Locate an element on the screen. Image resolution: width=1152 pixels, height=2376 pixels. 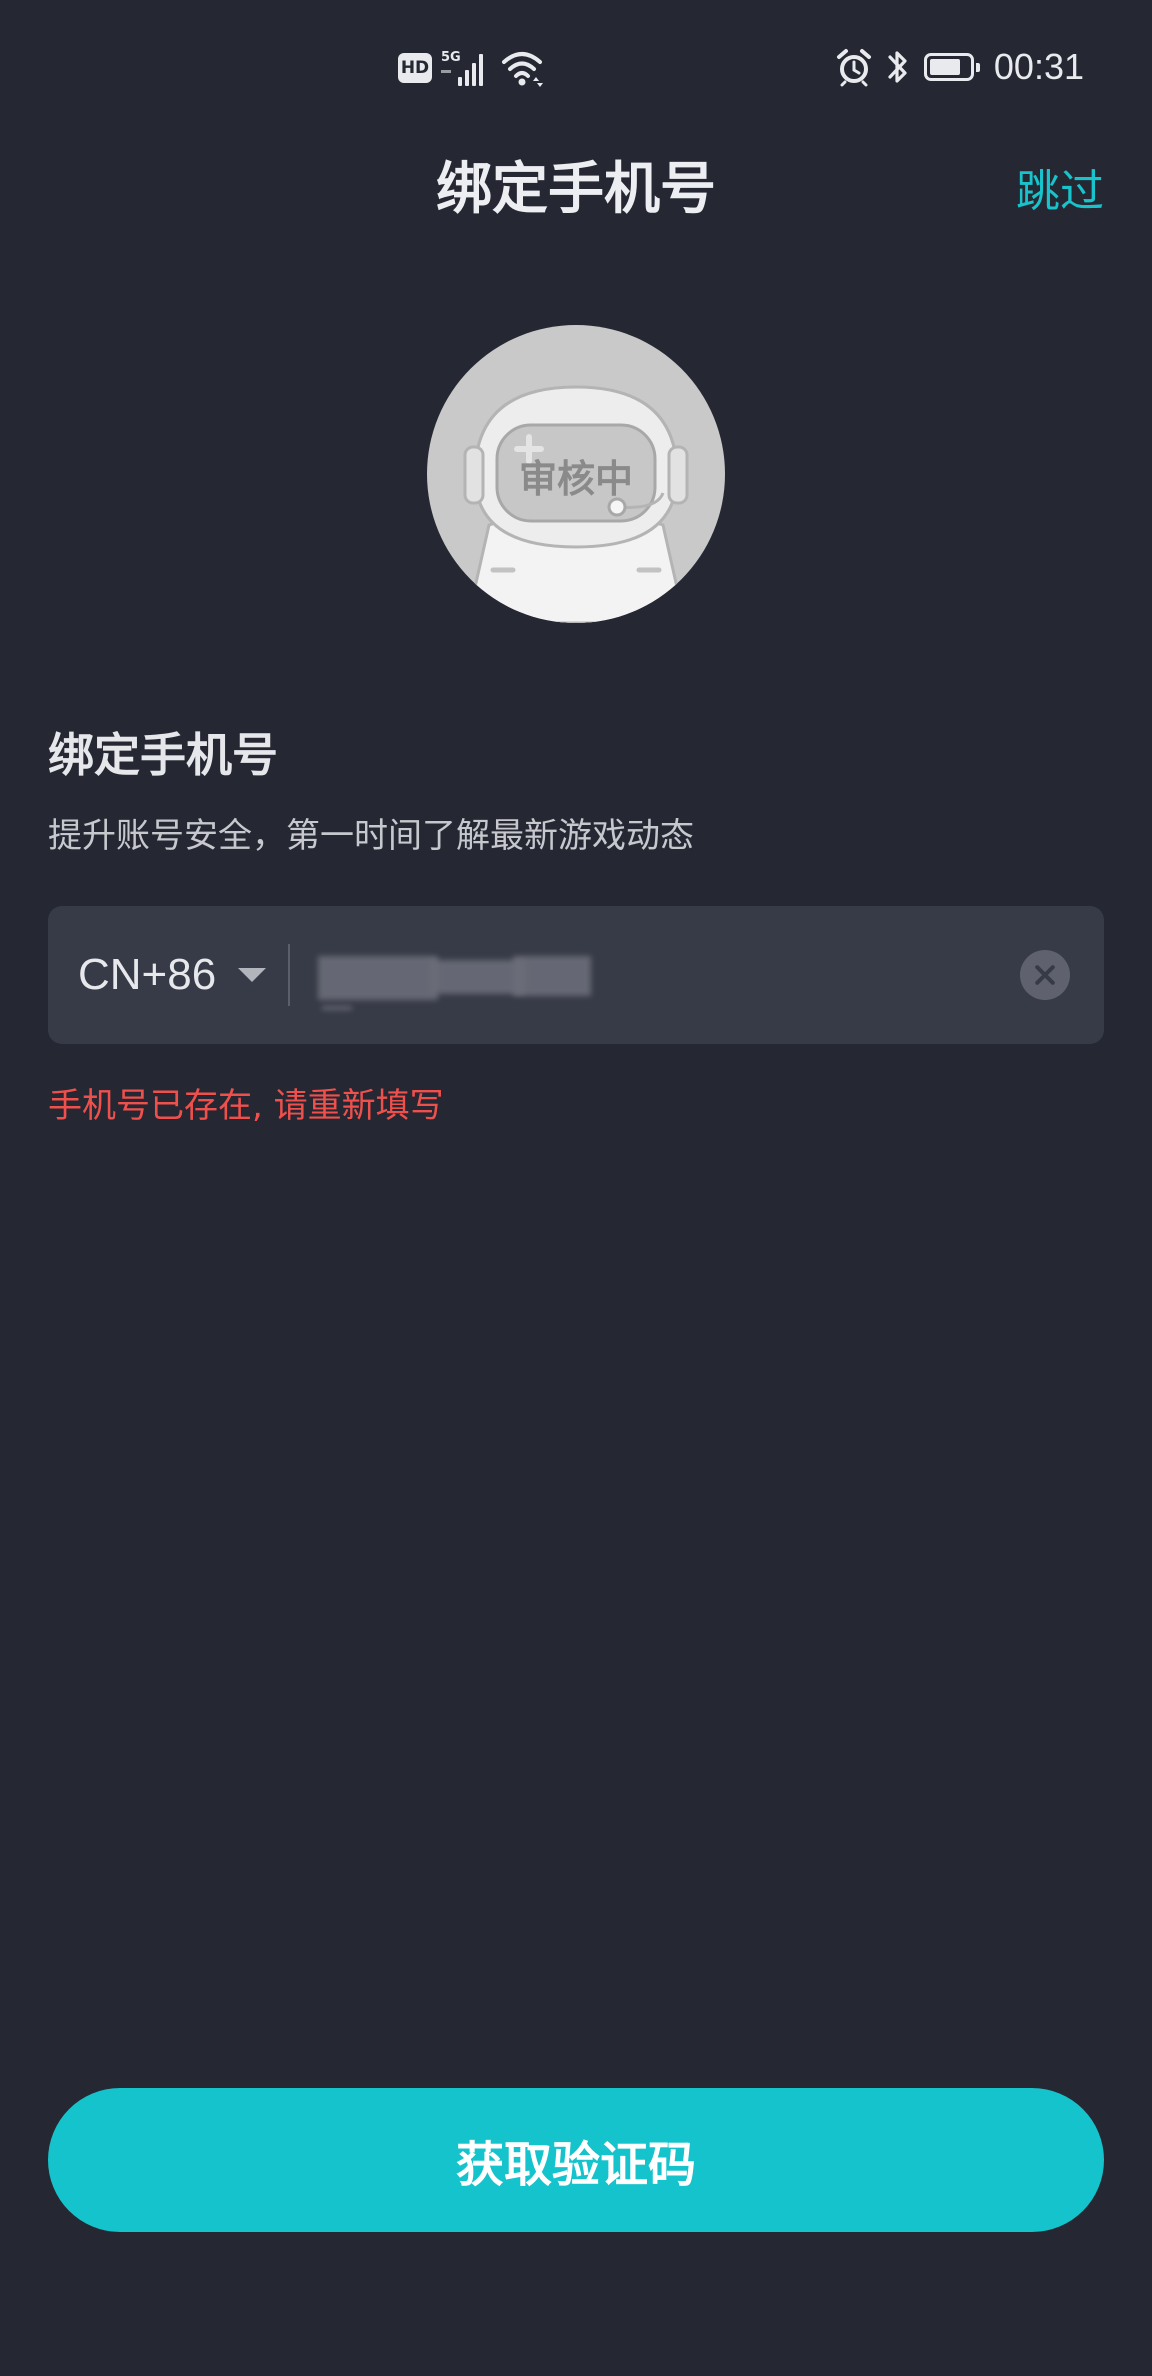
get-code-button: 获取验证码 is located at coordinates (576, 2160).